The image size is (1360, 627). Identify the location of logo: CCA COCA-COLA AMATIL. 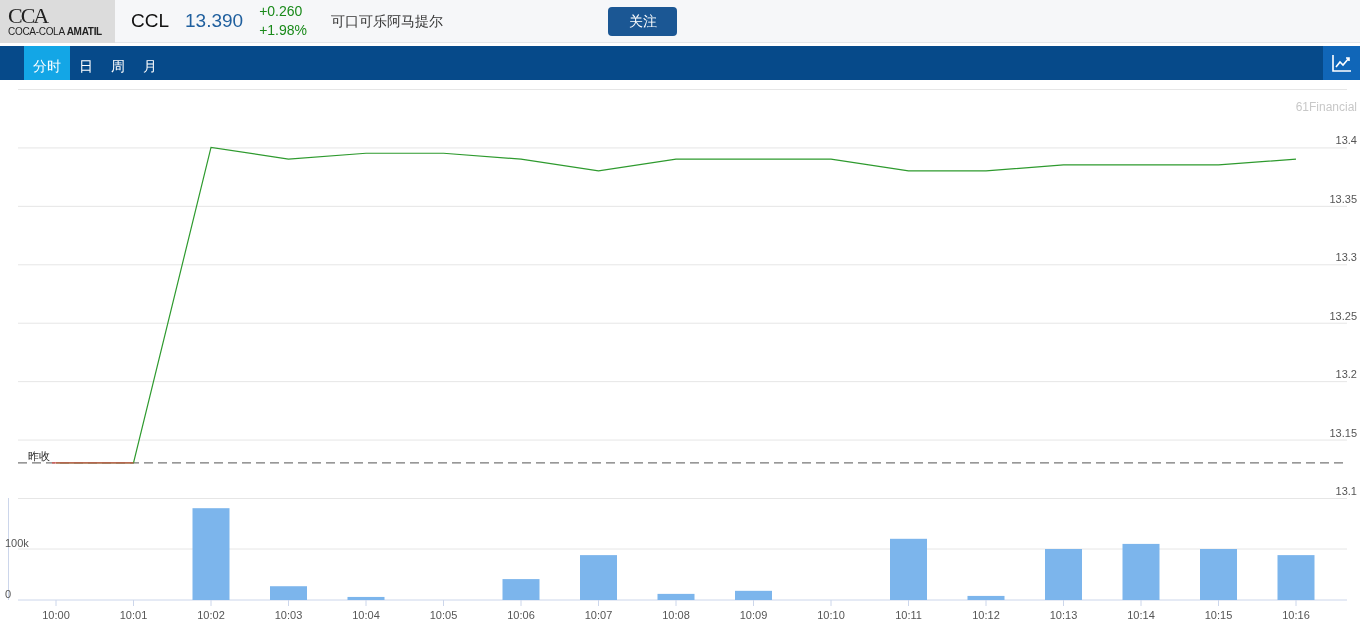
(57, 21).